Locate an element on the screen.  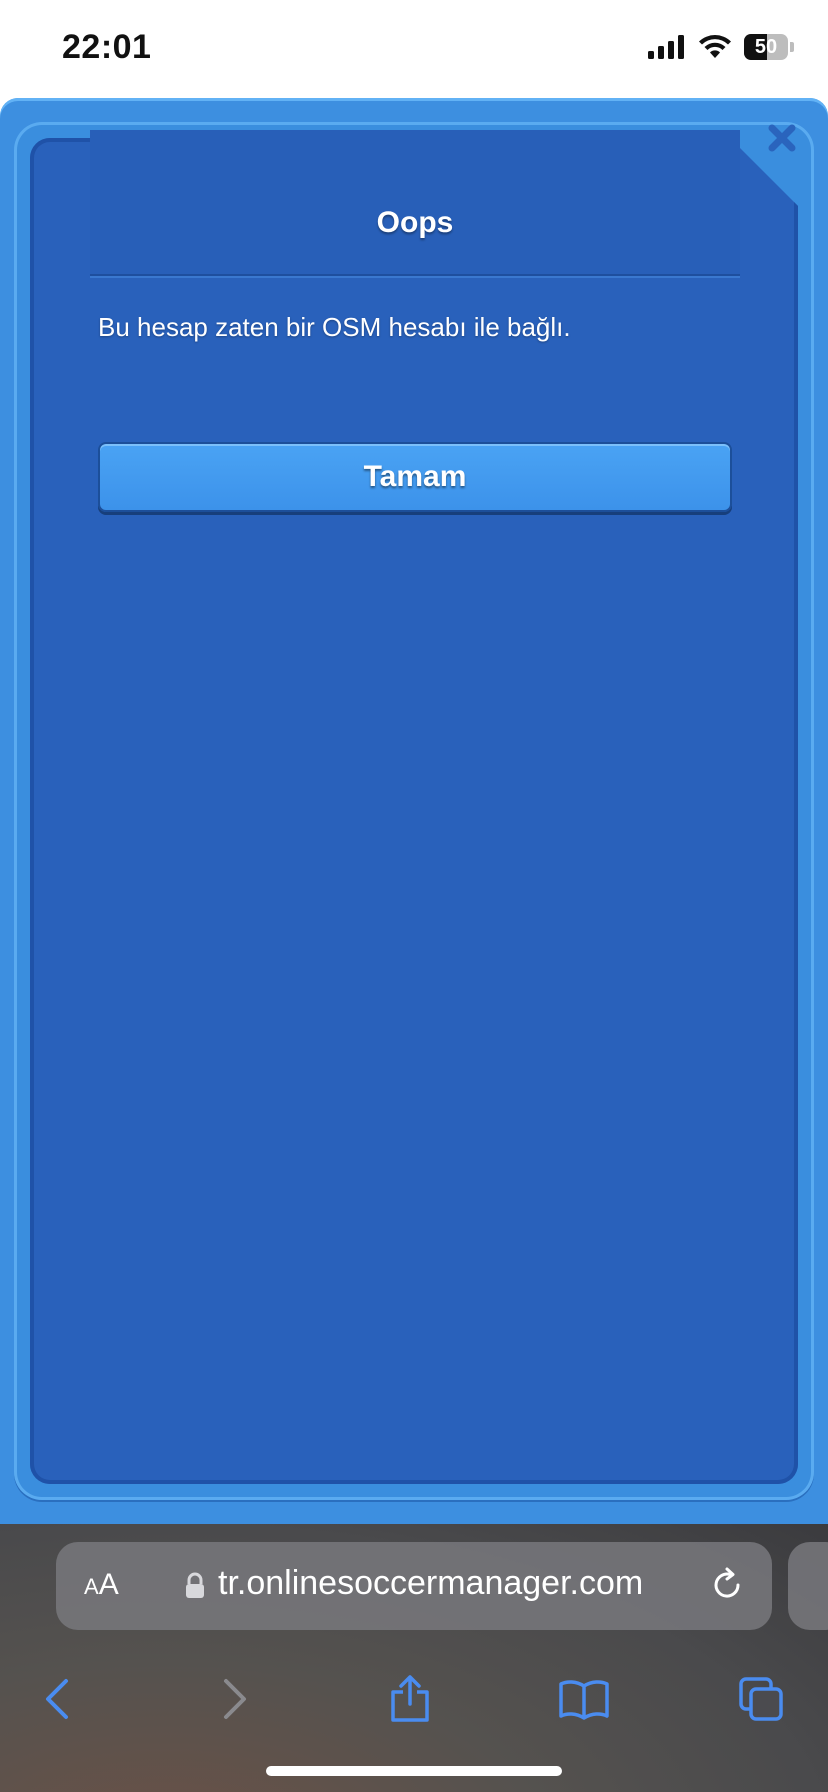
bookmarks-icon is located at coordinates (584, 1700).